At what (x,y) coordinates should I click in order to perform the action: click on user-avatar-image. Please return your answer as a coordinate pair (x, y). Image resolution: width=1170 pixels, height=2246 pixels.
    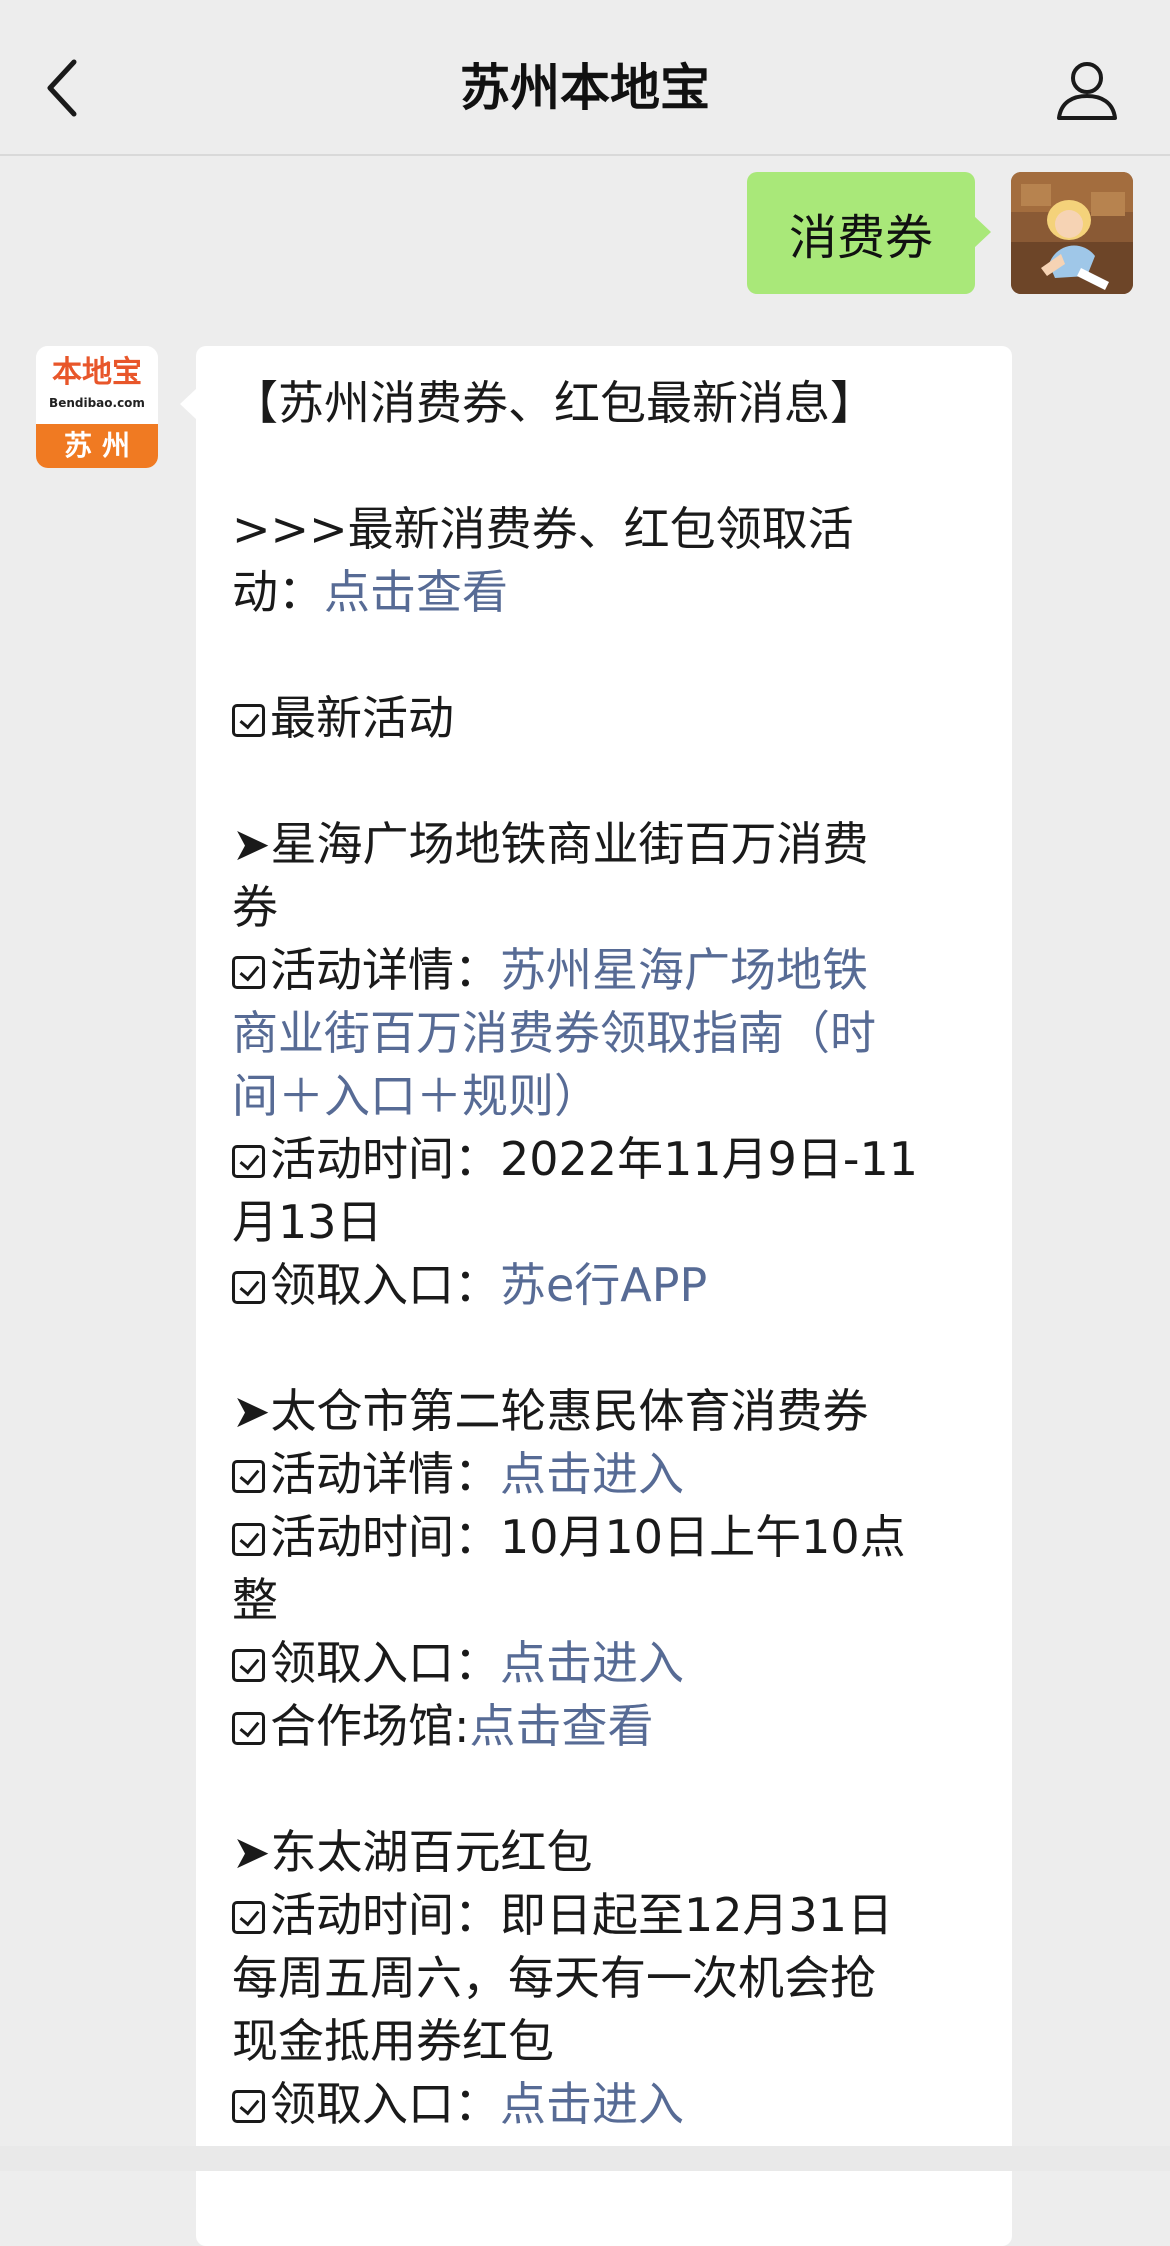
    Looking at the image, I should click on (1072, 233).